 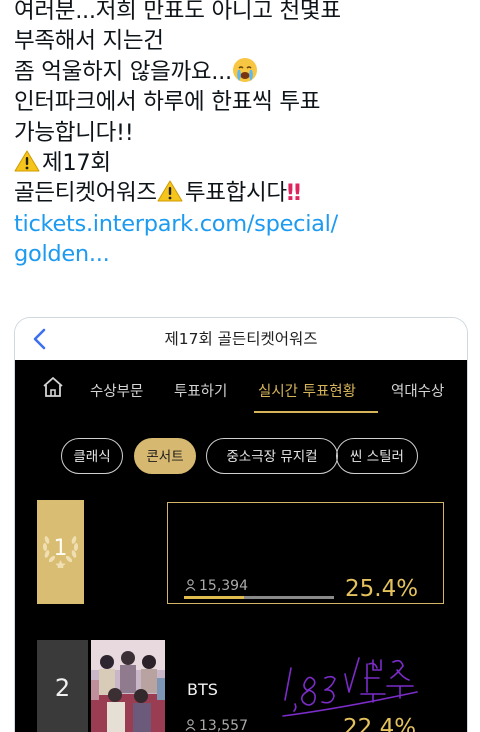 What do you see at coordinates (214, 597) in the screenshot?
I see `vote-bar-fill` at bounding box center [214, 597].